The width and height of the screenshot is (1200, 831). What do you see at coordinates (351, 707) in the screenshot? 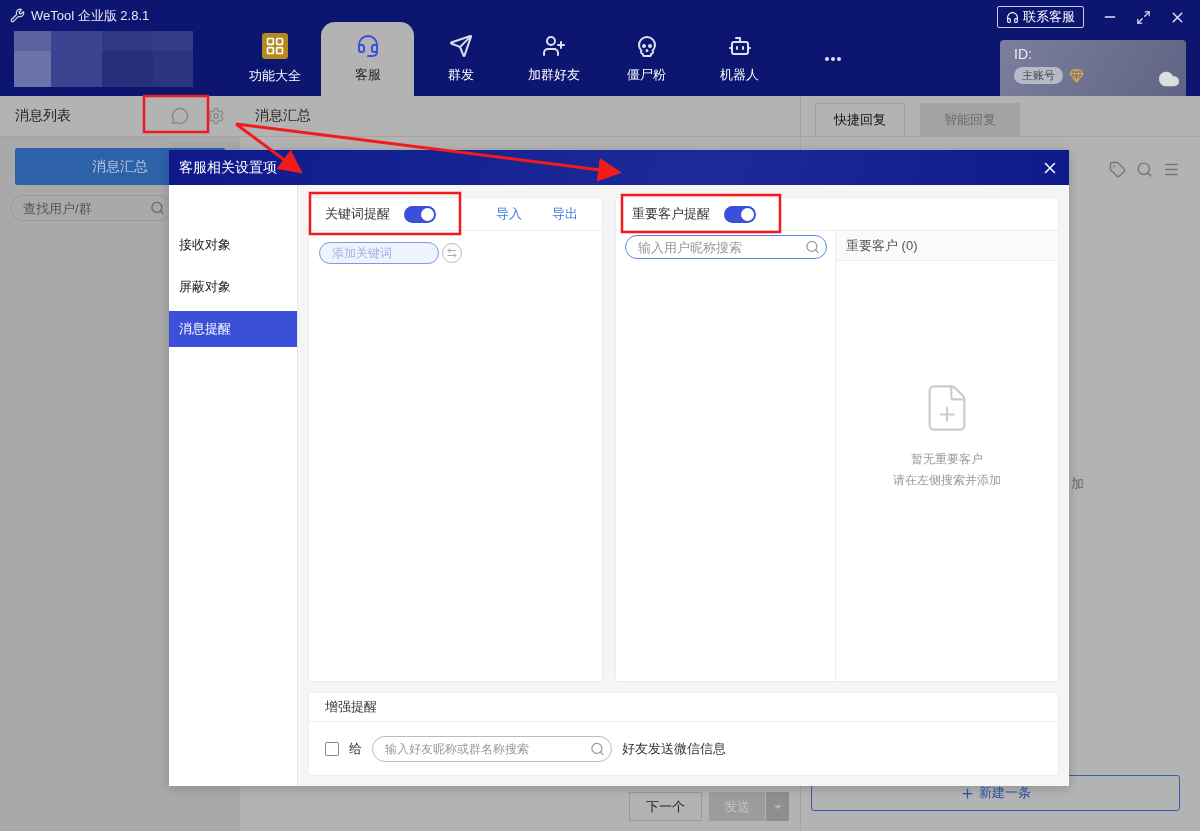
I see `card-title: 增强提醒` at bounding box center [351, 707].